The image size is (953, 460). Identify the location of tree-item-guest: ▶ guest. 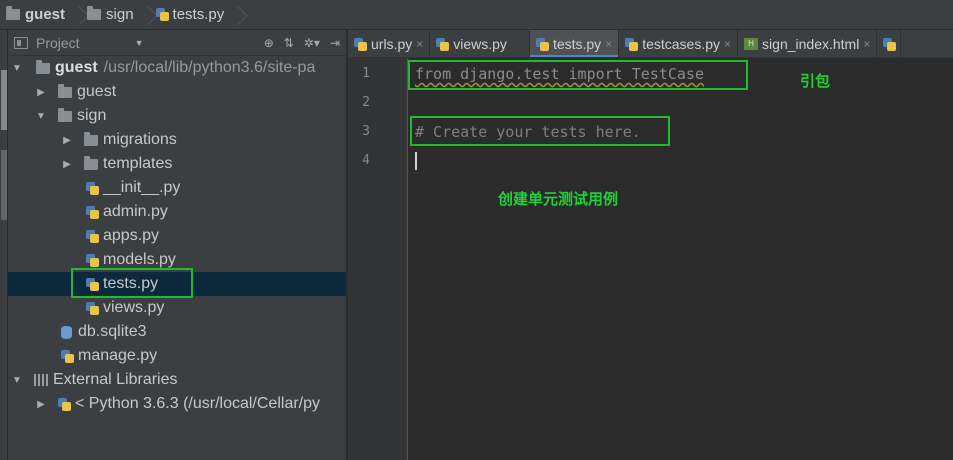
(177, 92).